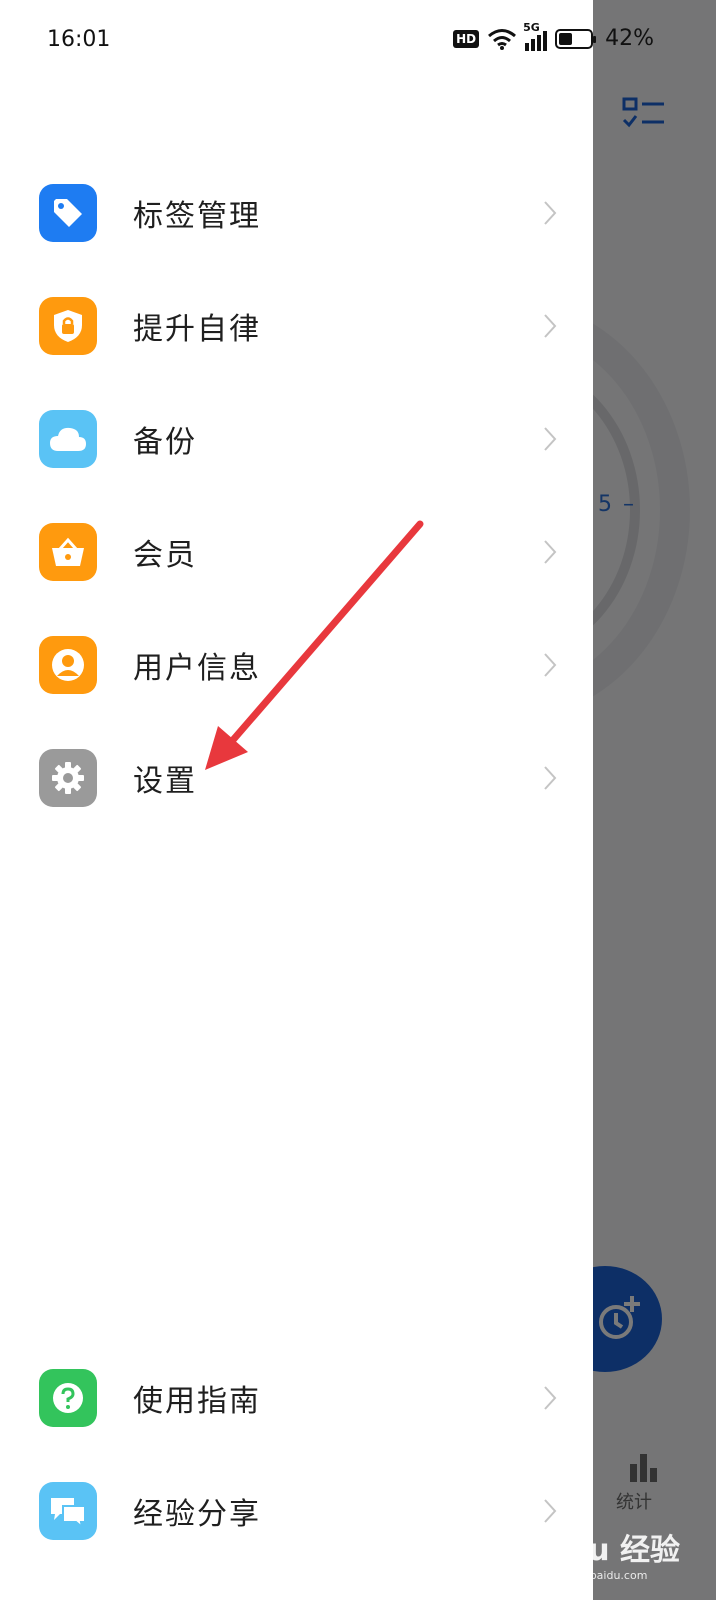 This screenshot has height=1600, width=716. I want to click on menu-item-label: 使用指南, so click(197, 1401).